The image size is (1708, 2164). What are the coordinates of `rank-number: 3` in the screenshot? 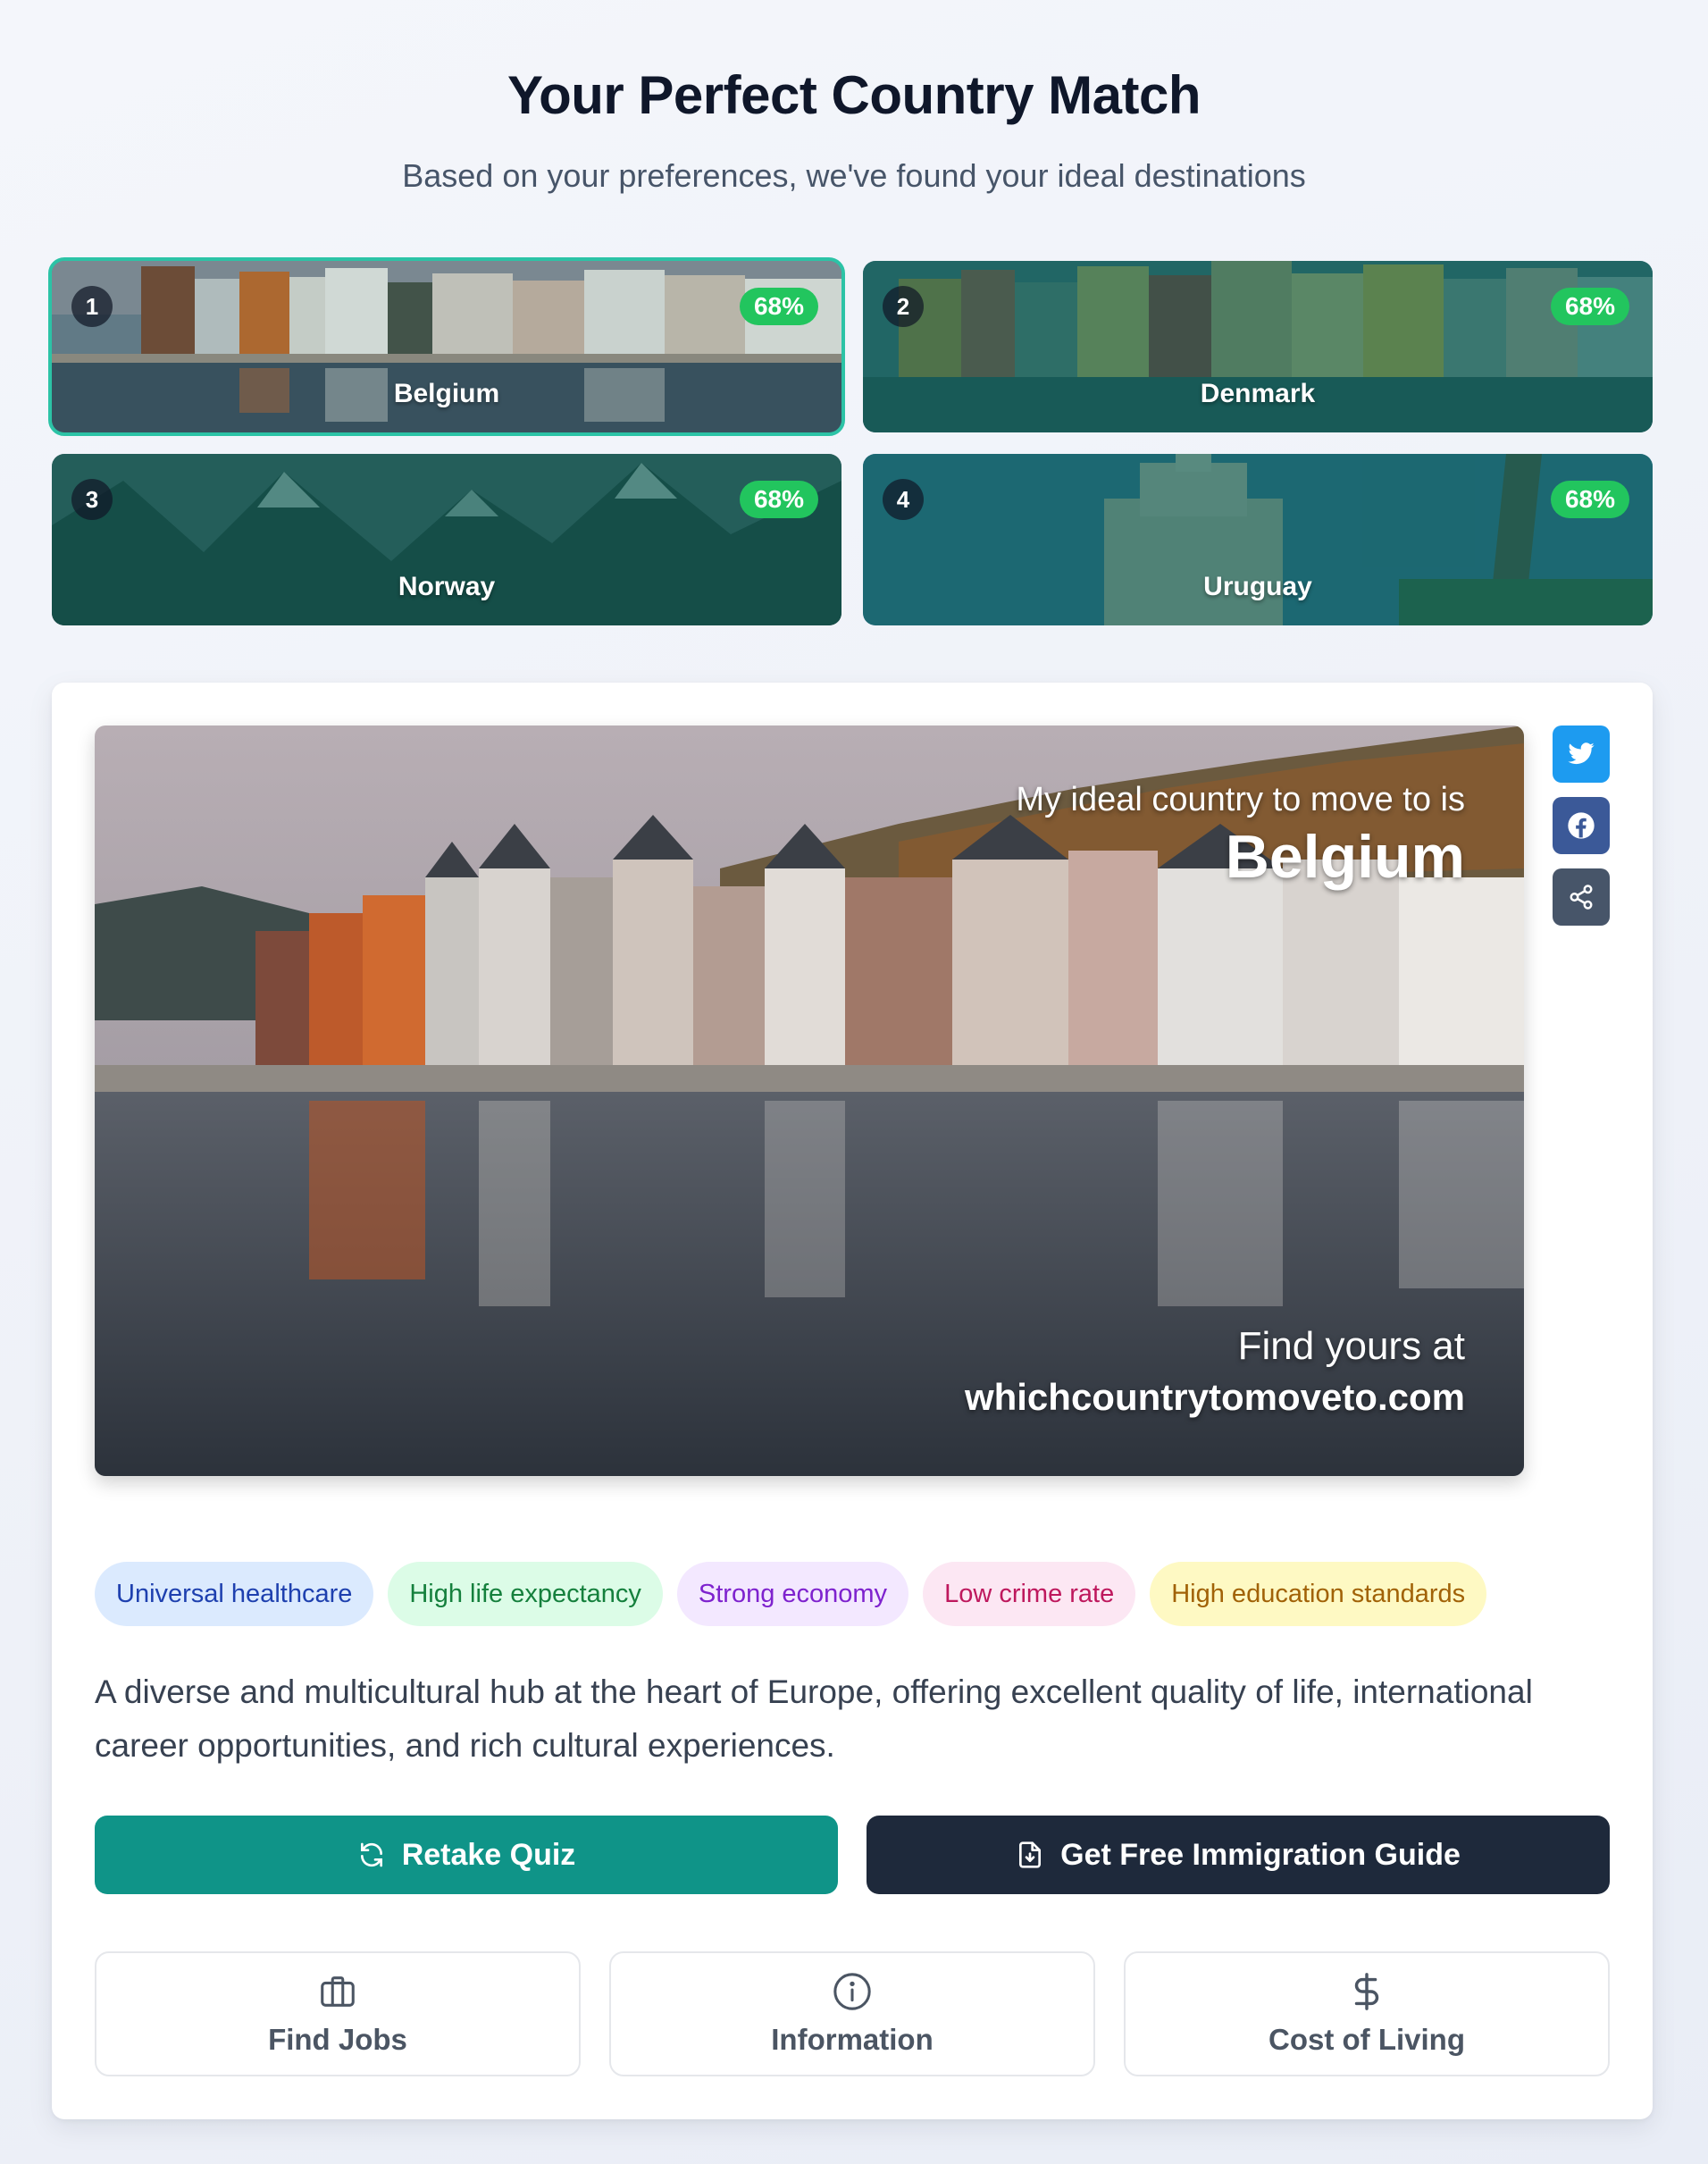 It's located at (92, 499).